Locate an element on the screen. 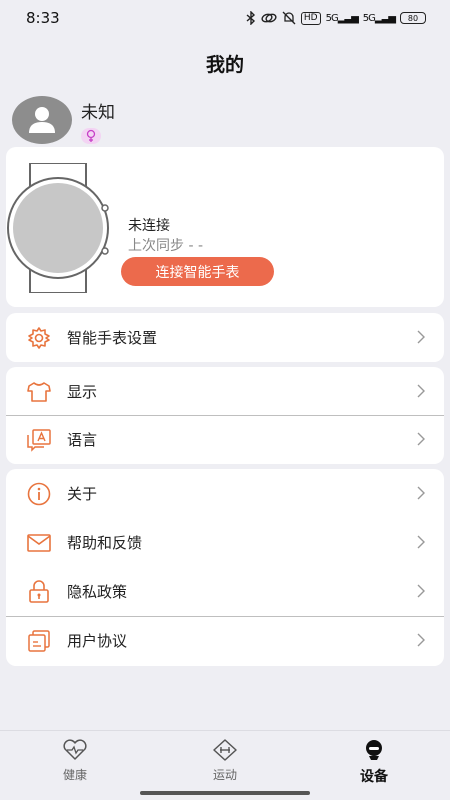 This screenshot has width=450, height=800. menu-item-help: 帮助和反馈 is located at coordinates (225, 542).